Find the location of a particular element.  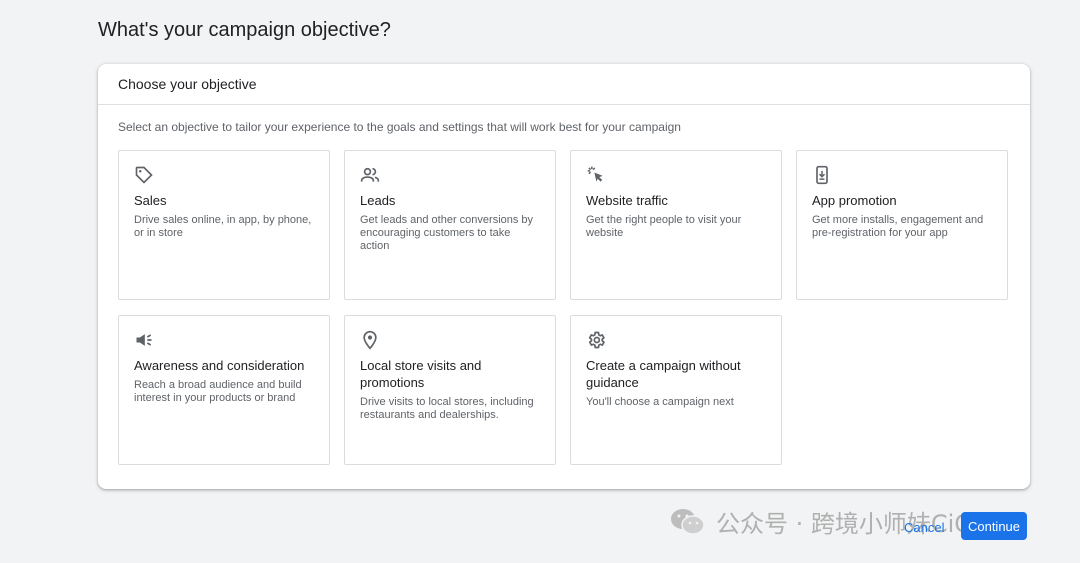

continue-button: Continue is located at coordinates (994, 526).